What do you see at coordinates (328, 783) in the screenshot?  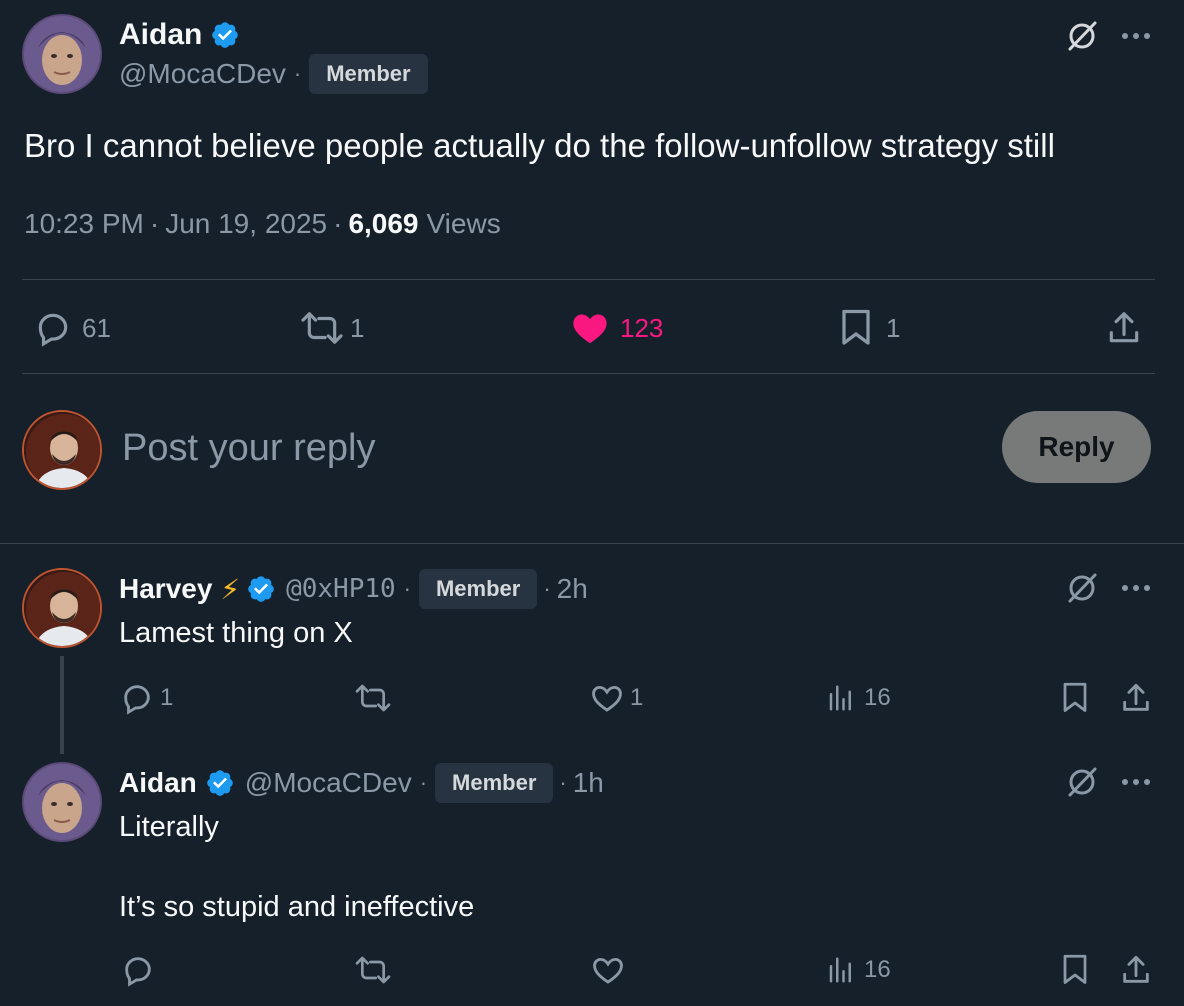 I see `reply-author-handle: @MocaCDev` at bounding box center [328, 783].